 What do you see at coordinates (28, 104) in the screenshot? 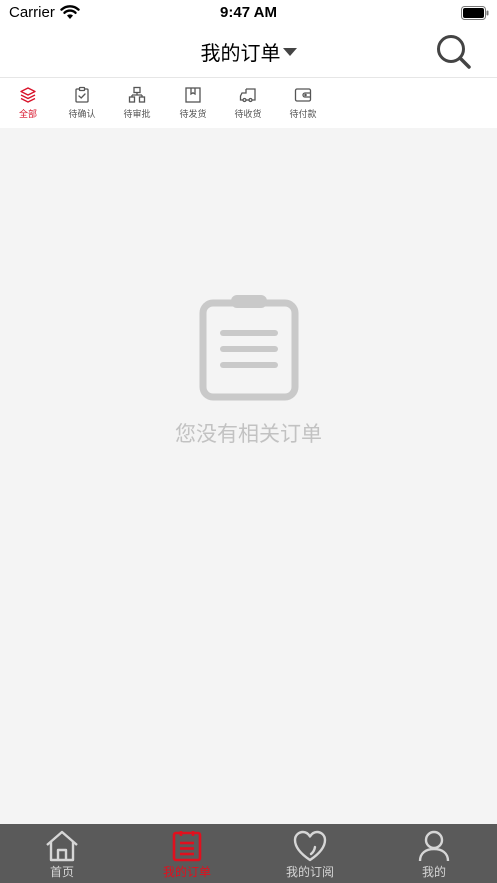
I see `tab-all: 全部` at bounding box center [28, 104].